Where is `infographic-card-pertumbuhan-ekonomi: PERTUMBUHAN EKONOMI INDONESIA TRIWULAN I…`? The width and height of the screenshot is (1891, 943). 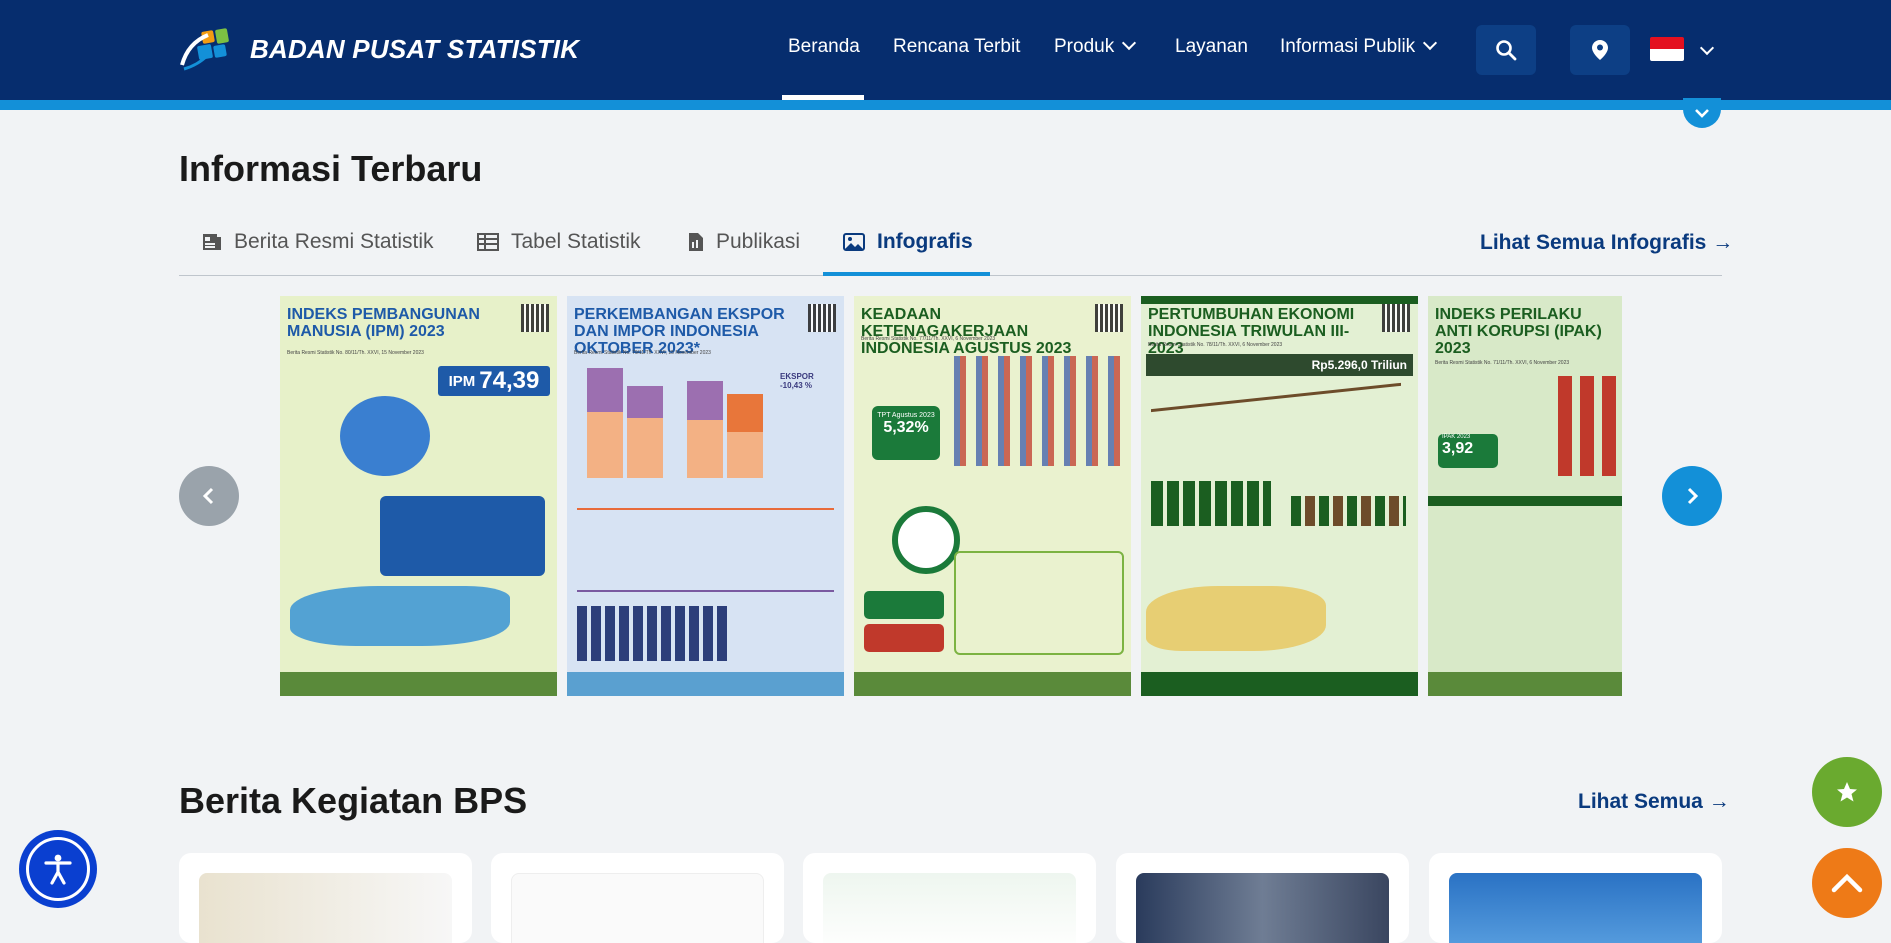
infographic-card-pertumbuhan-ekonomi: PERTUMBUHAN EKONOMI INDONESIA TRIWULAN I… is located at coordinates (1279, 496).